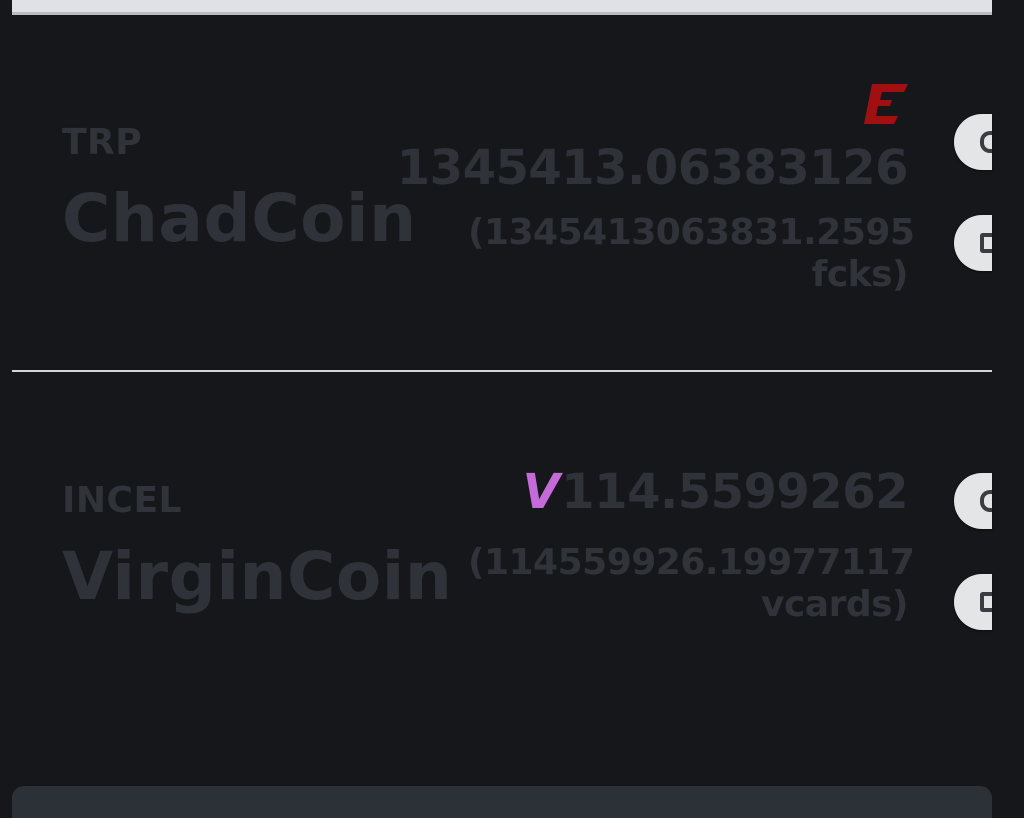  I want to click on converted-line-1: (114559926.19977117, so click(691, 562).